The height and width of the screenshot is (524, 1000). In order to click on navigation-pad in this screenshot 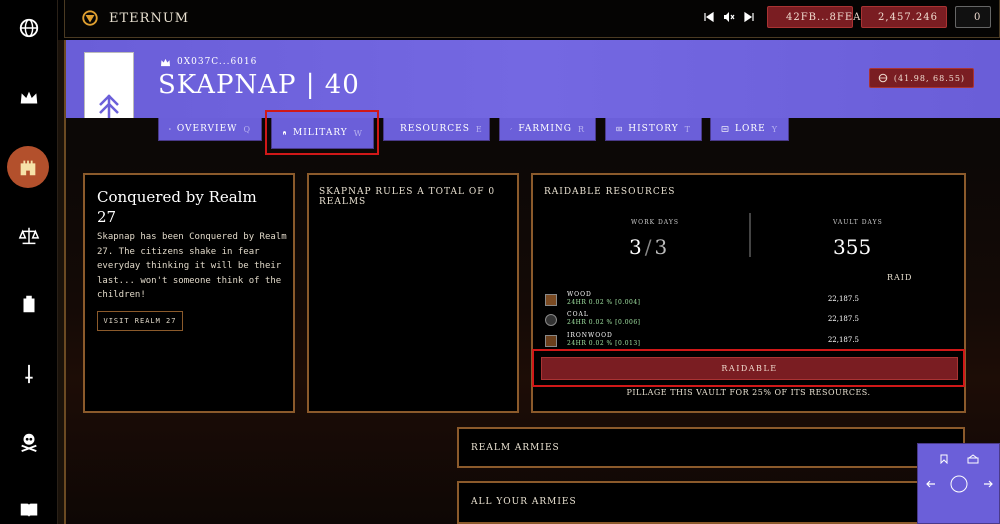, I will do `click(958, 483)`.